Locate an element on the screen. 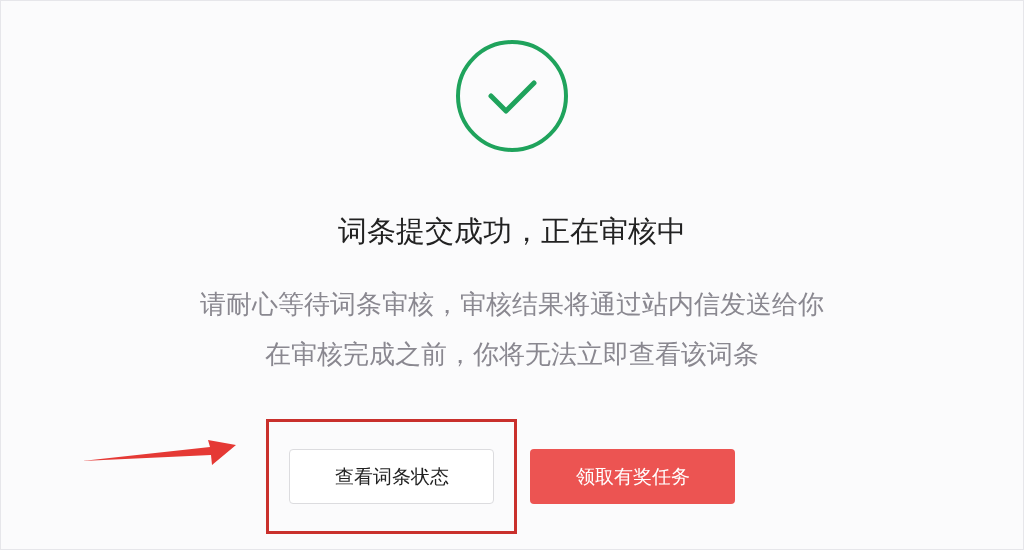  view-status-button: 查看词条状态 is located at coordinates (391, 476).